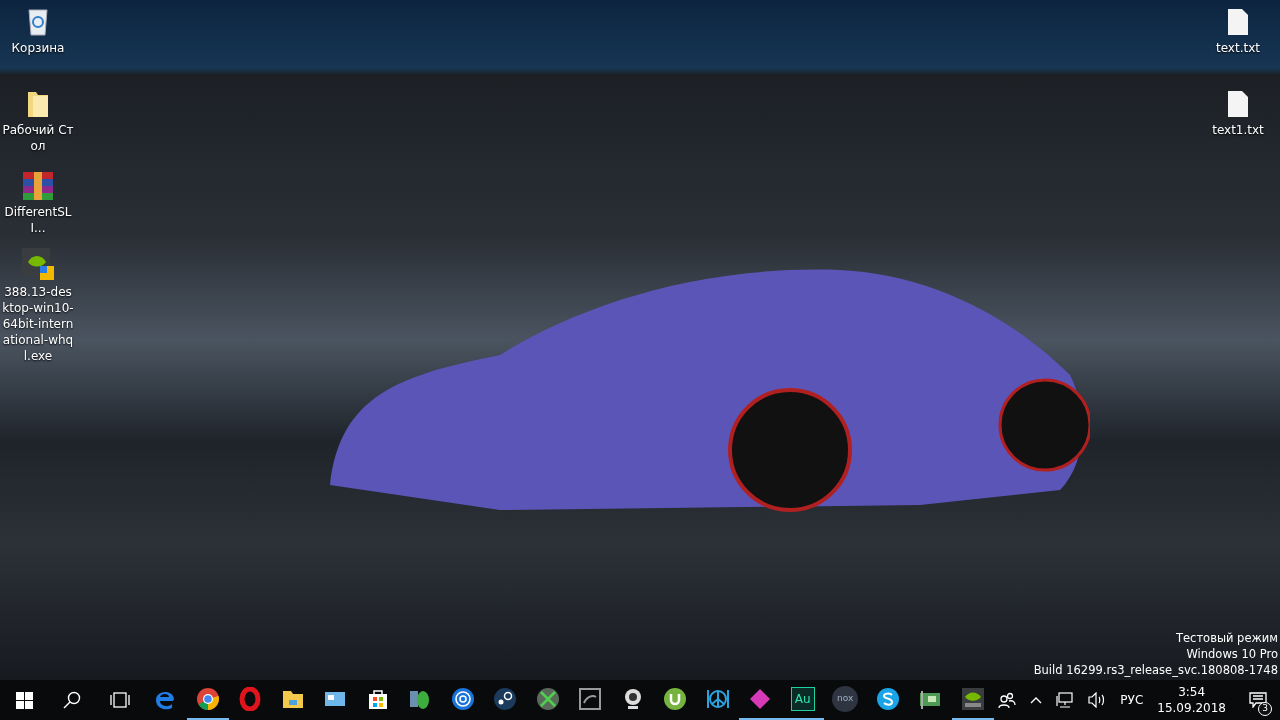  I want to click on round-logo-icon, so click(207, 699).